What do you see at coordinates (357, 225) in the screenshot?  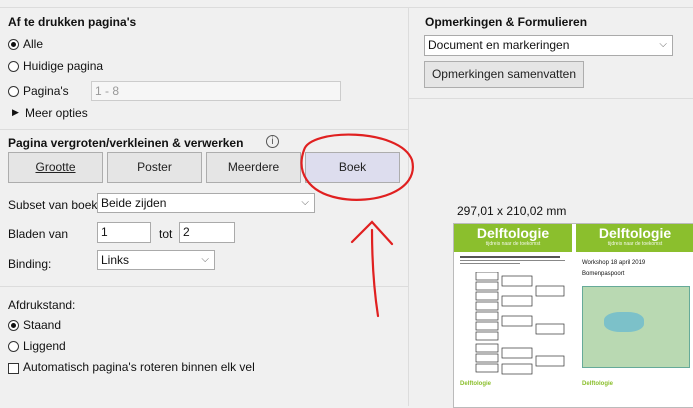 I see `red-annotation` at bounding box center [357, 225].